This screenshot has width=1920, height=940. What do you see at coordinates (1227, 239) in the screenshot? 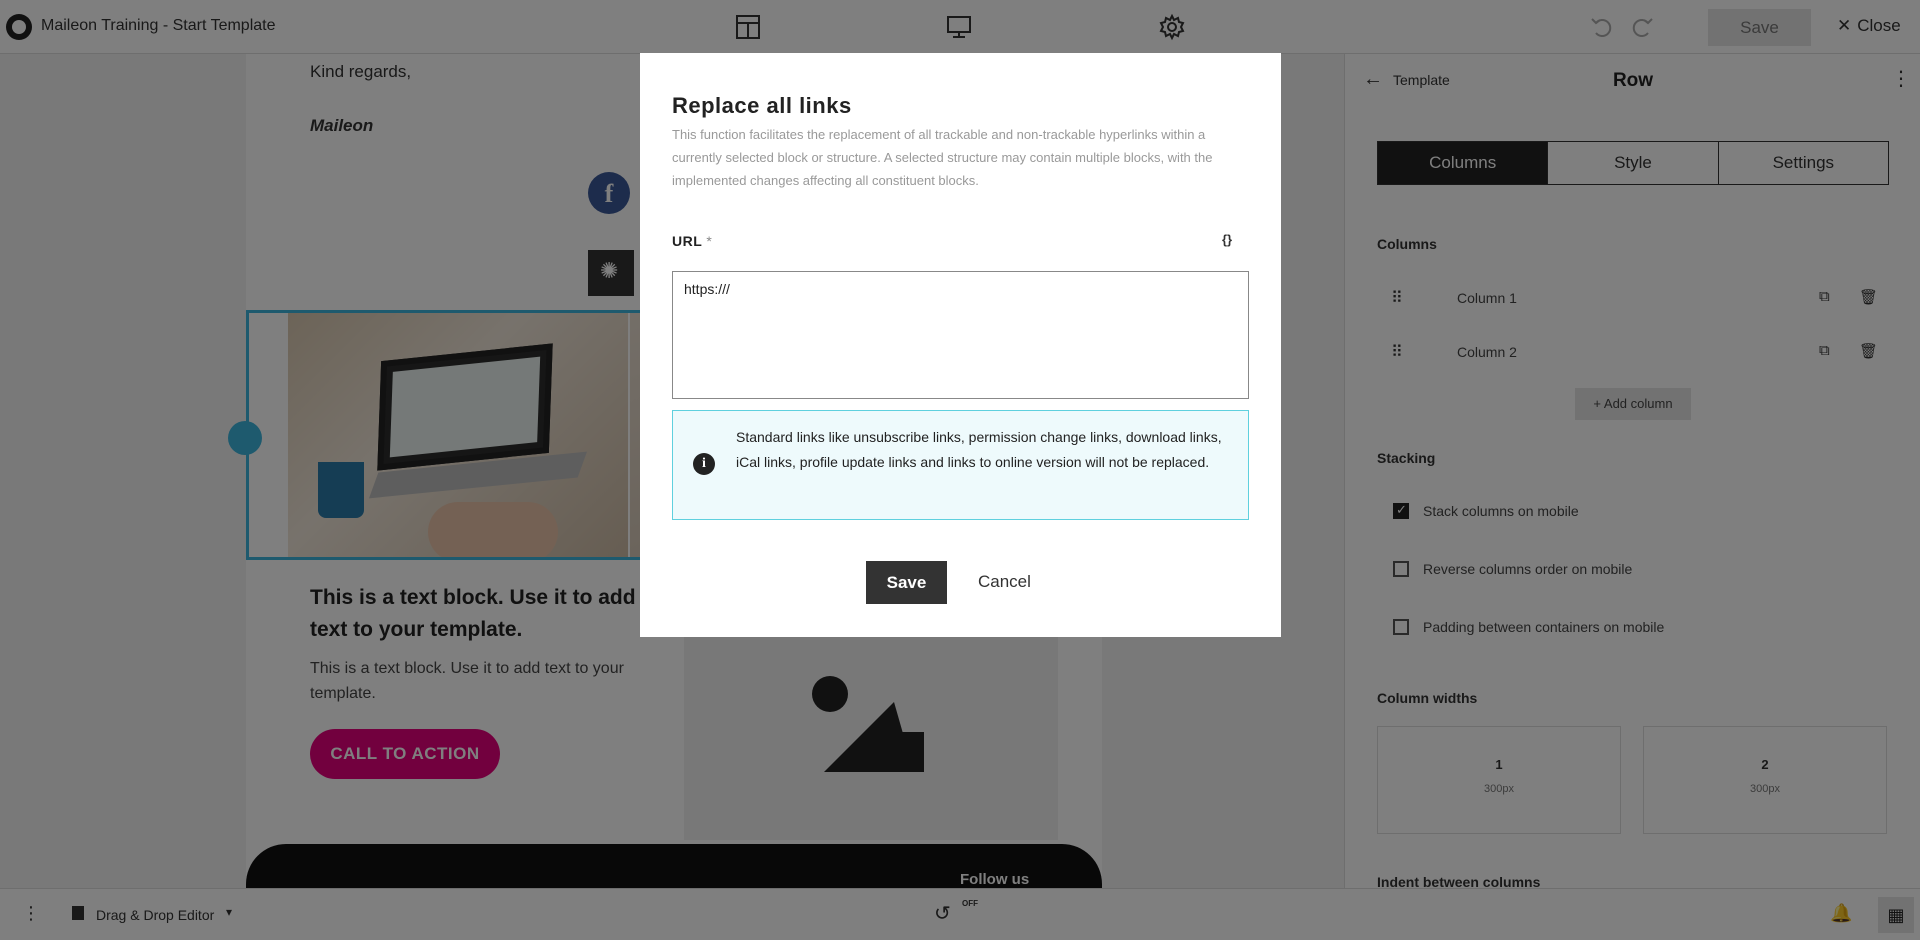
I see `insert-variable-icon: {}` at bounding box center [1227, 239].